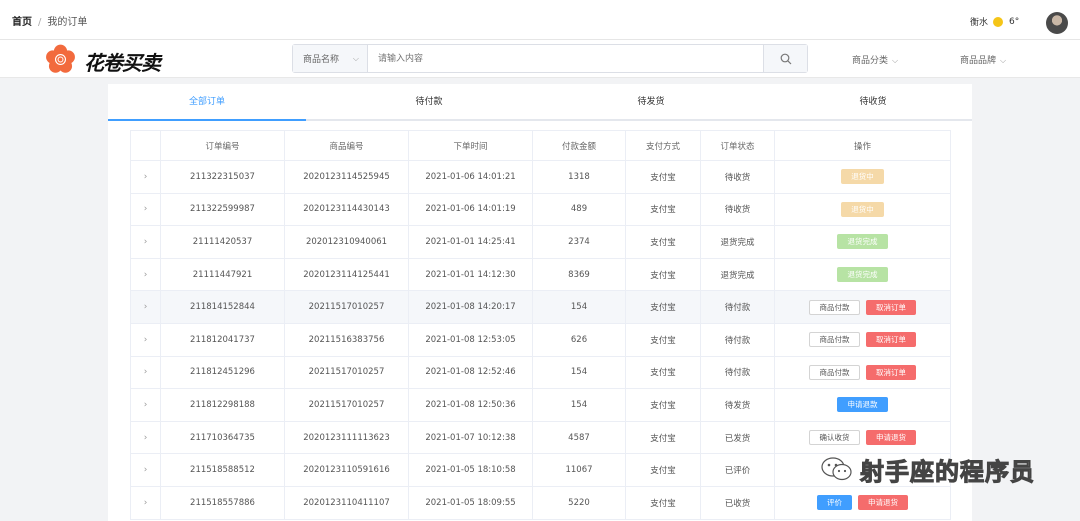 Image resolution: width=1080 pixels, height=521 pixels. I want to click on product-id-cell: 20211517010257, so click(346, 307).